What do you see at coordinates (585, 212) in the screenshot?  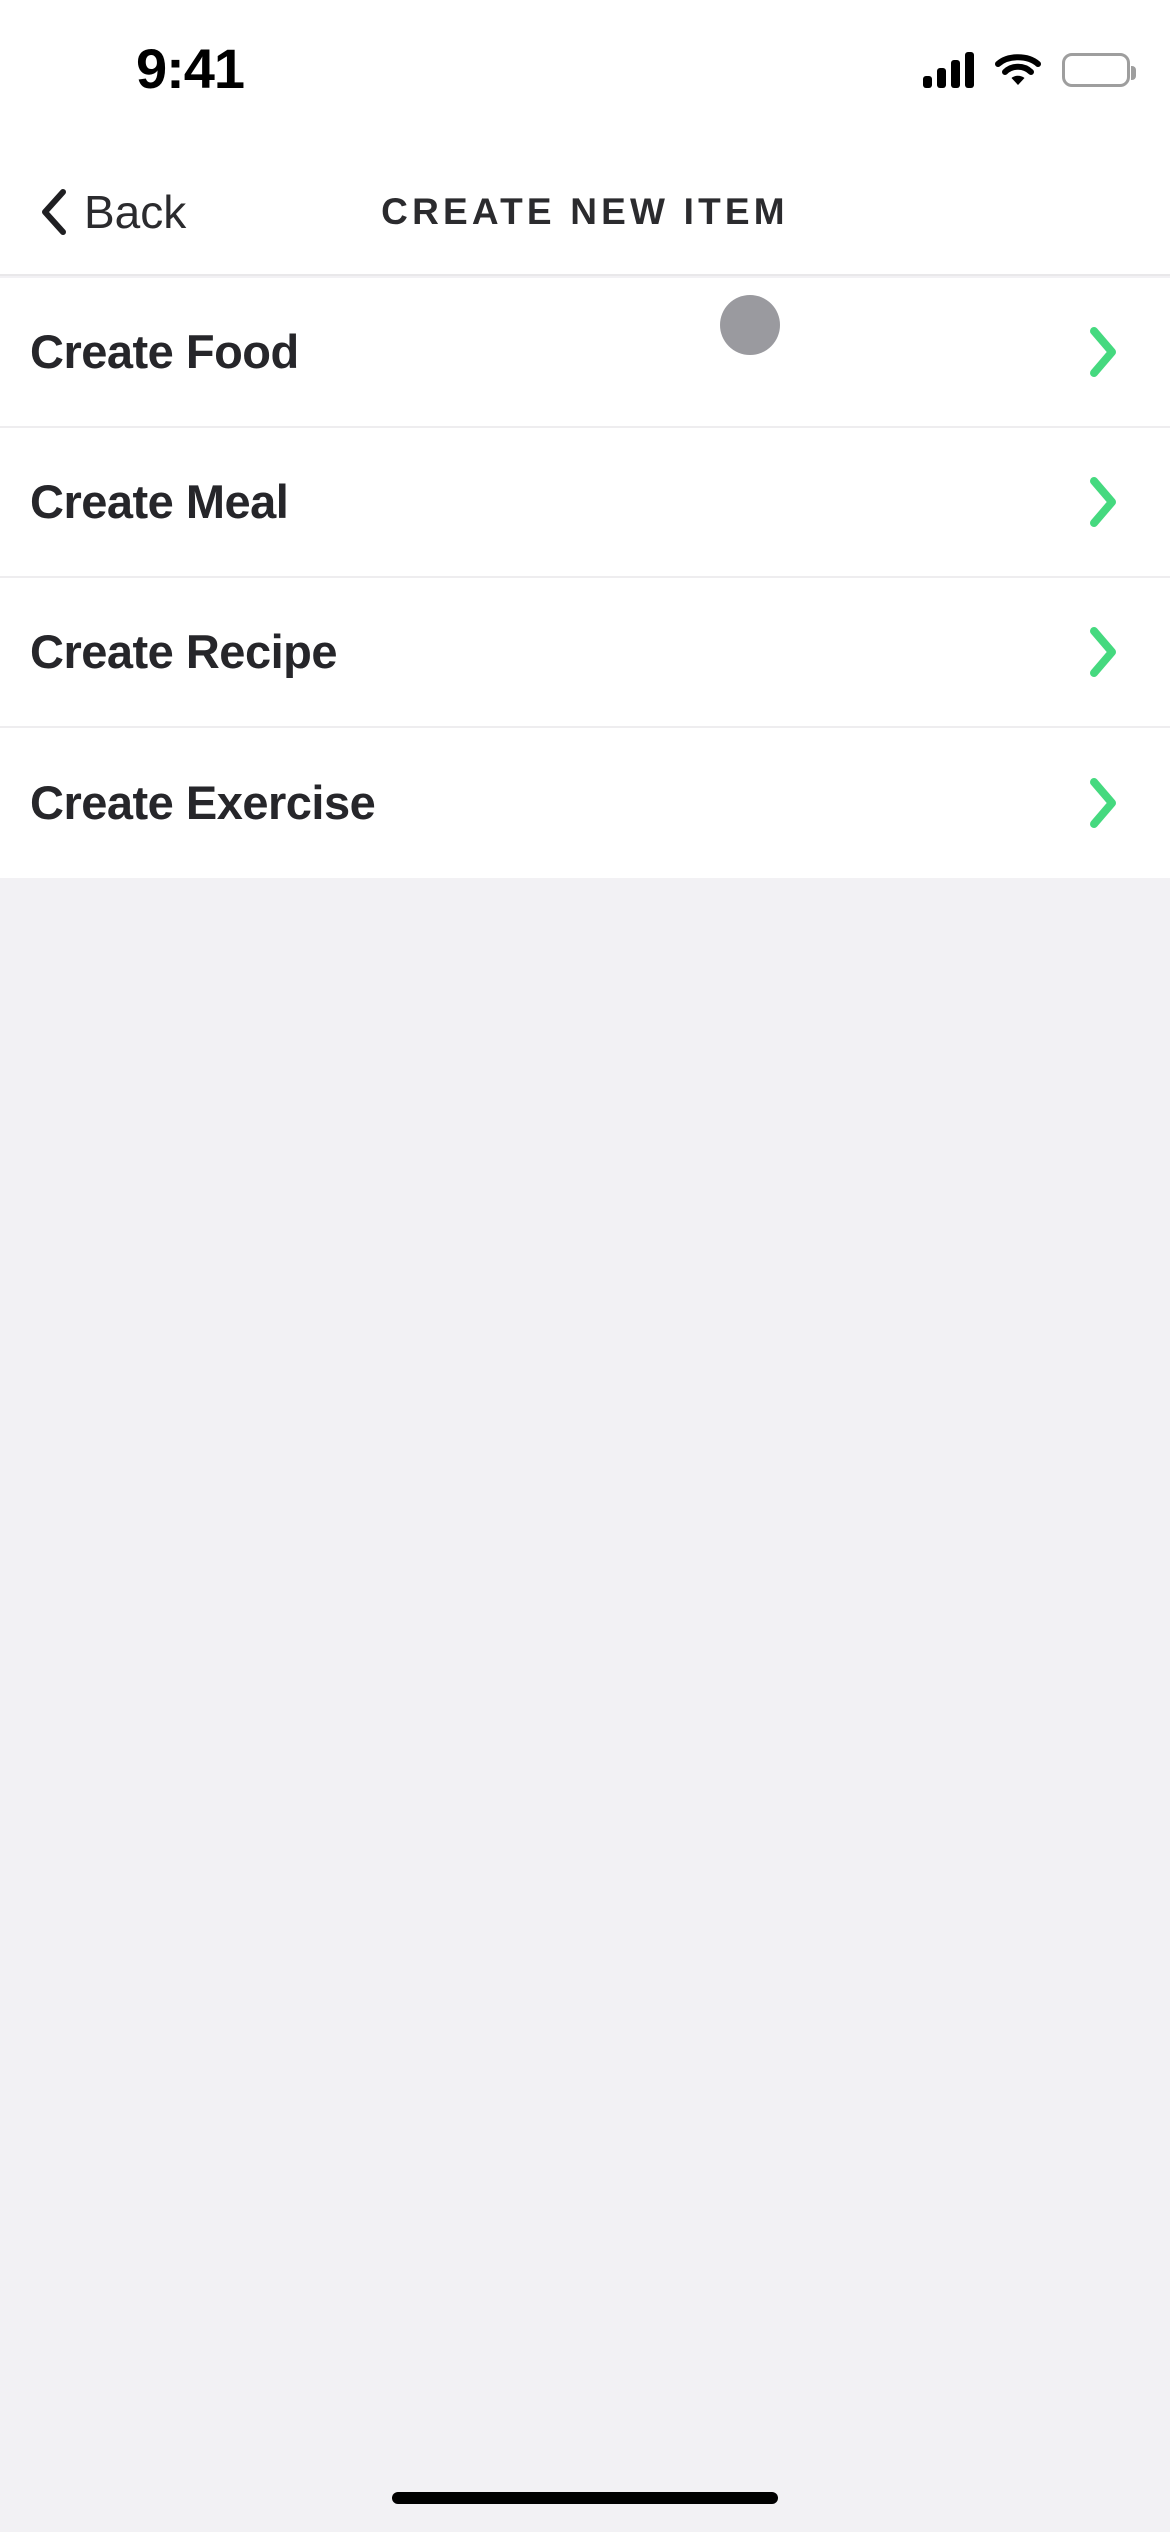 I see `navigation-bar: Back CREATE NEW ITEM` at bounding box center [585, 212].